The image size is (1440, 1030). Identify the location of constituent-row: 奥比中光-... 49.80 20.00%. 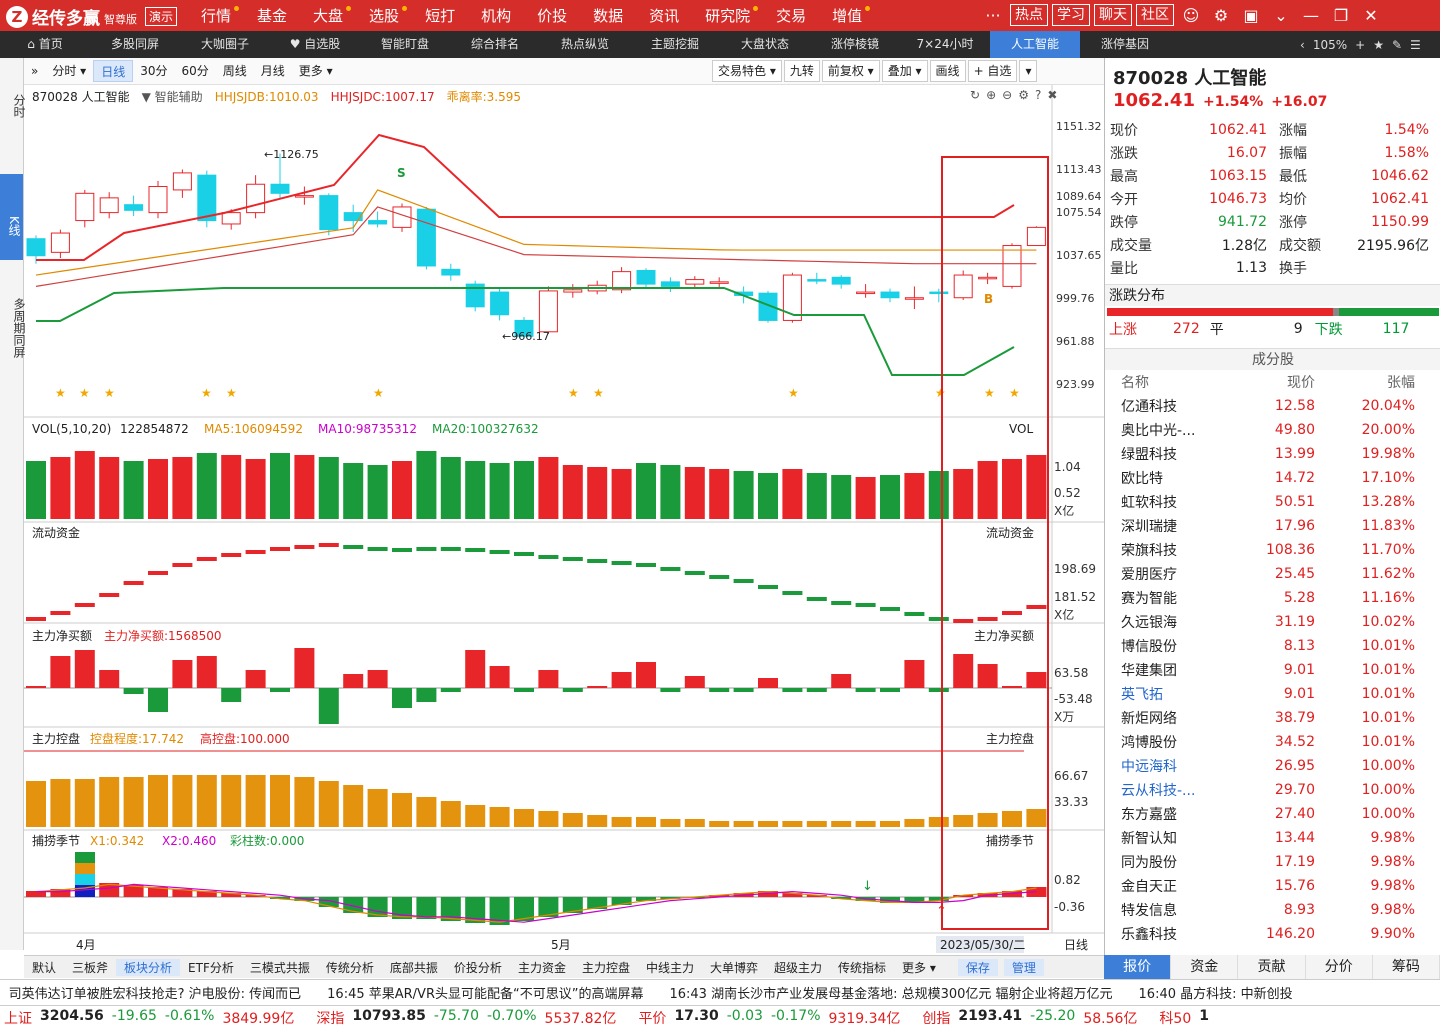
(1272, 430).